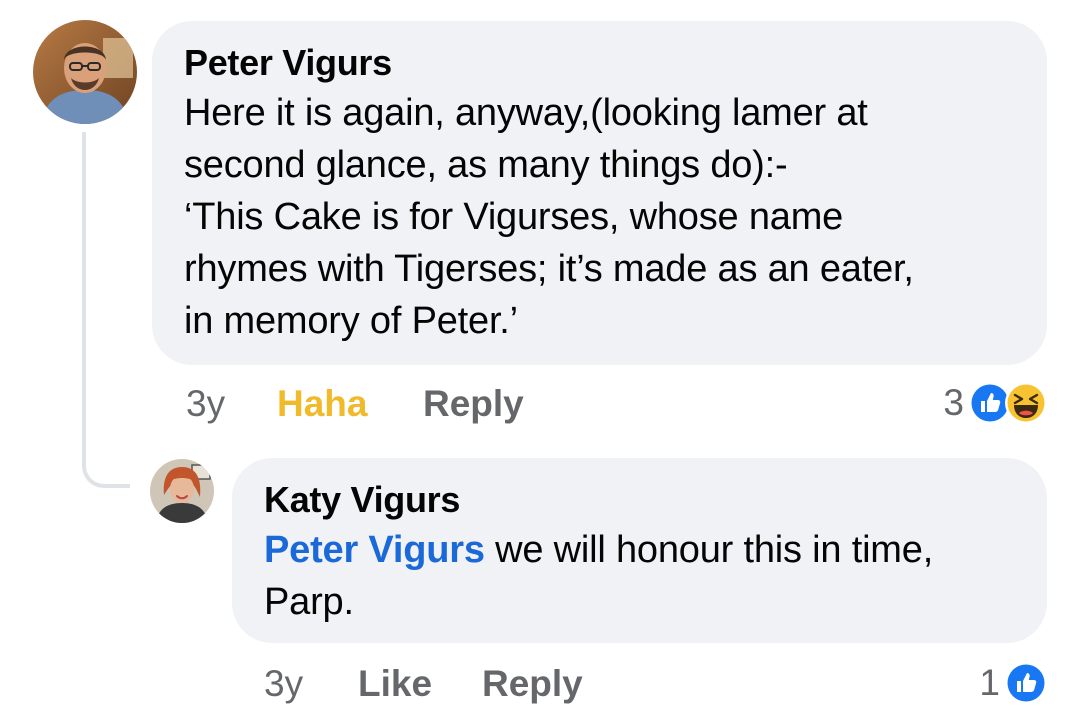  What do you see at coordinates (709, 550) in the screenshot?
I see `comment-text-segment: we will honour this in time,` at bounding box center [709, 550].